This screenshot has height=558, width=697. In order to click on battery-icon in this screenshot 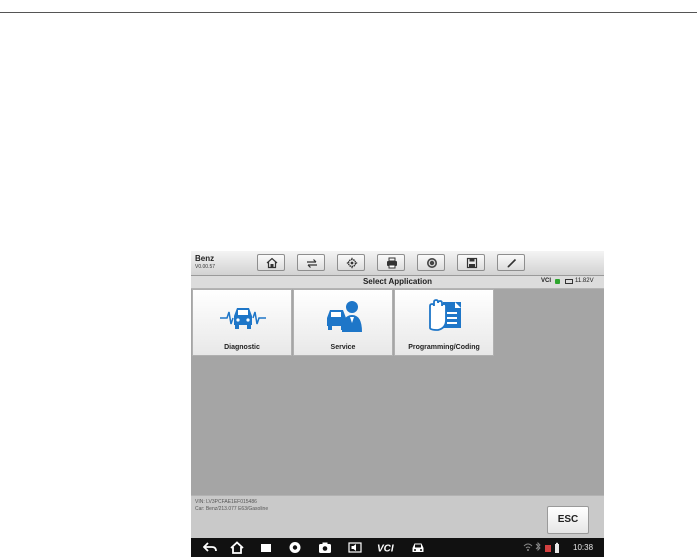, I will do `click(569, 281)`.